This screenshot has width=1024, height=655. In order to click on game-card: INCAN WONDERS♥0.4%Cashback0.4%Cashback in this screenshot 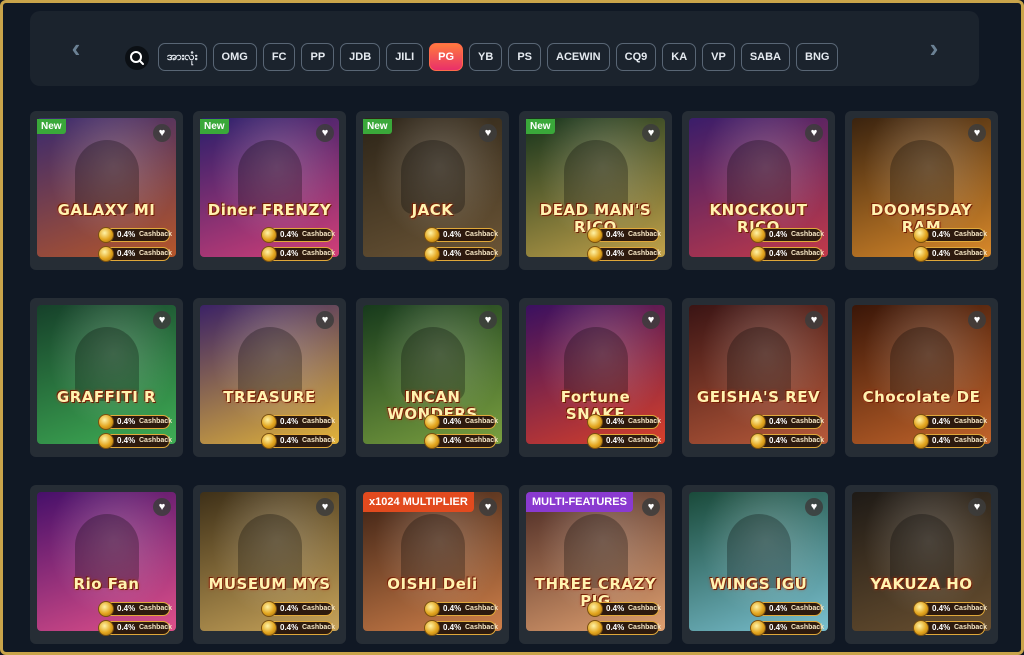, I will do `click(432, 377)`.